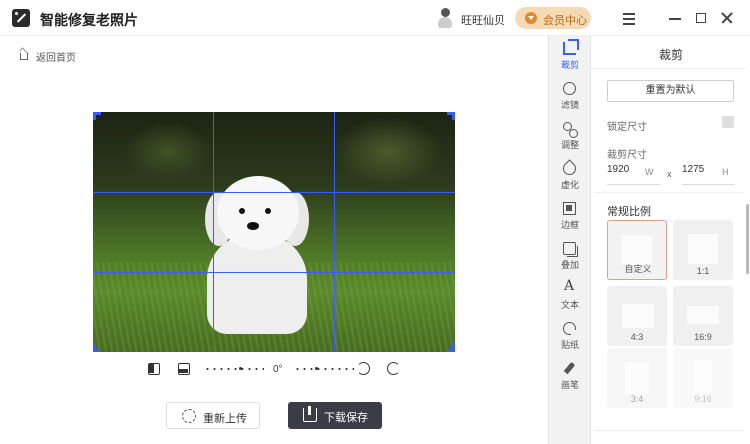 This screenshot has height=444, width=750. Describe the element at coordinates (570, 57) in the screenshot. I see `tool-crop: 裁剪` at that location.